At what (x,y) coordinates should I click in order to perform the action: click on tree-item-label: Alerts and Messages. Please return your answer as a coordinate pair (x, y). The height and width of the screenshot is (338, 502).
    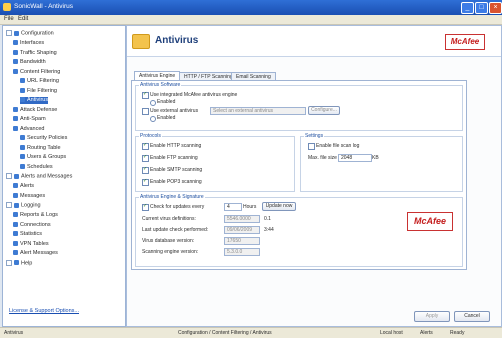
    Looking at the image, I should click on (47, 176).